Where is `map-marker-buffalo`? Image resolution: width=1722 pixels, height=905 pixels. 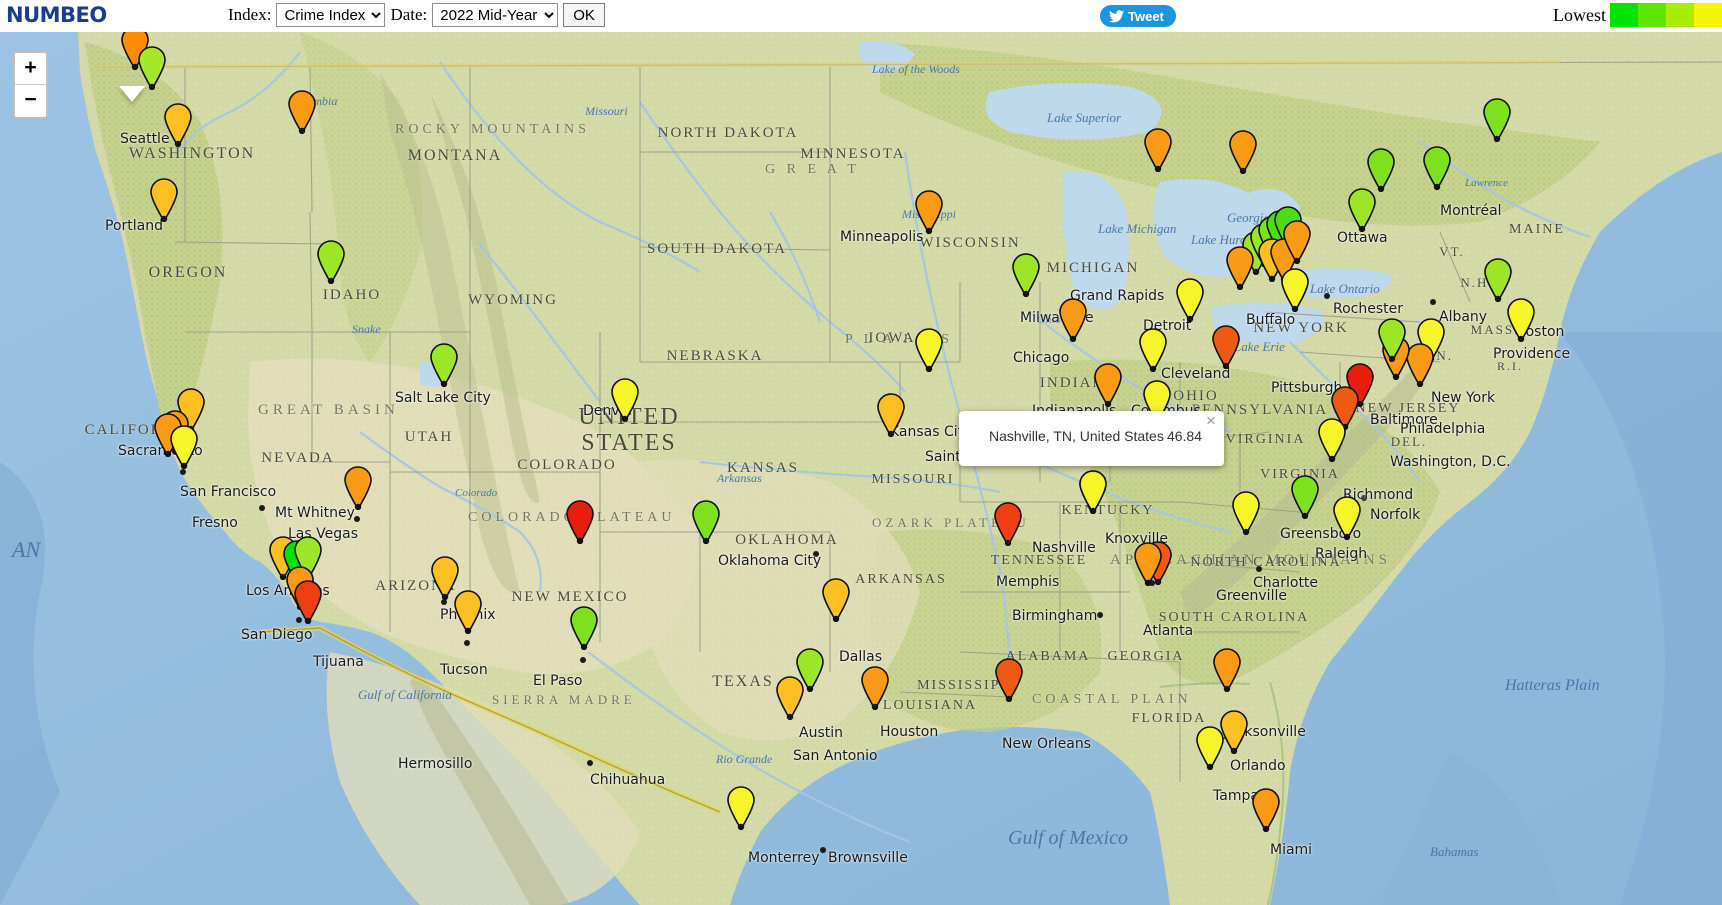
map-marker-buffalo is located at coordinates (1295, 290).